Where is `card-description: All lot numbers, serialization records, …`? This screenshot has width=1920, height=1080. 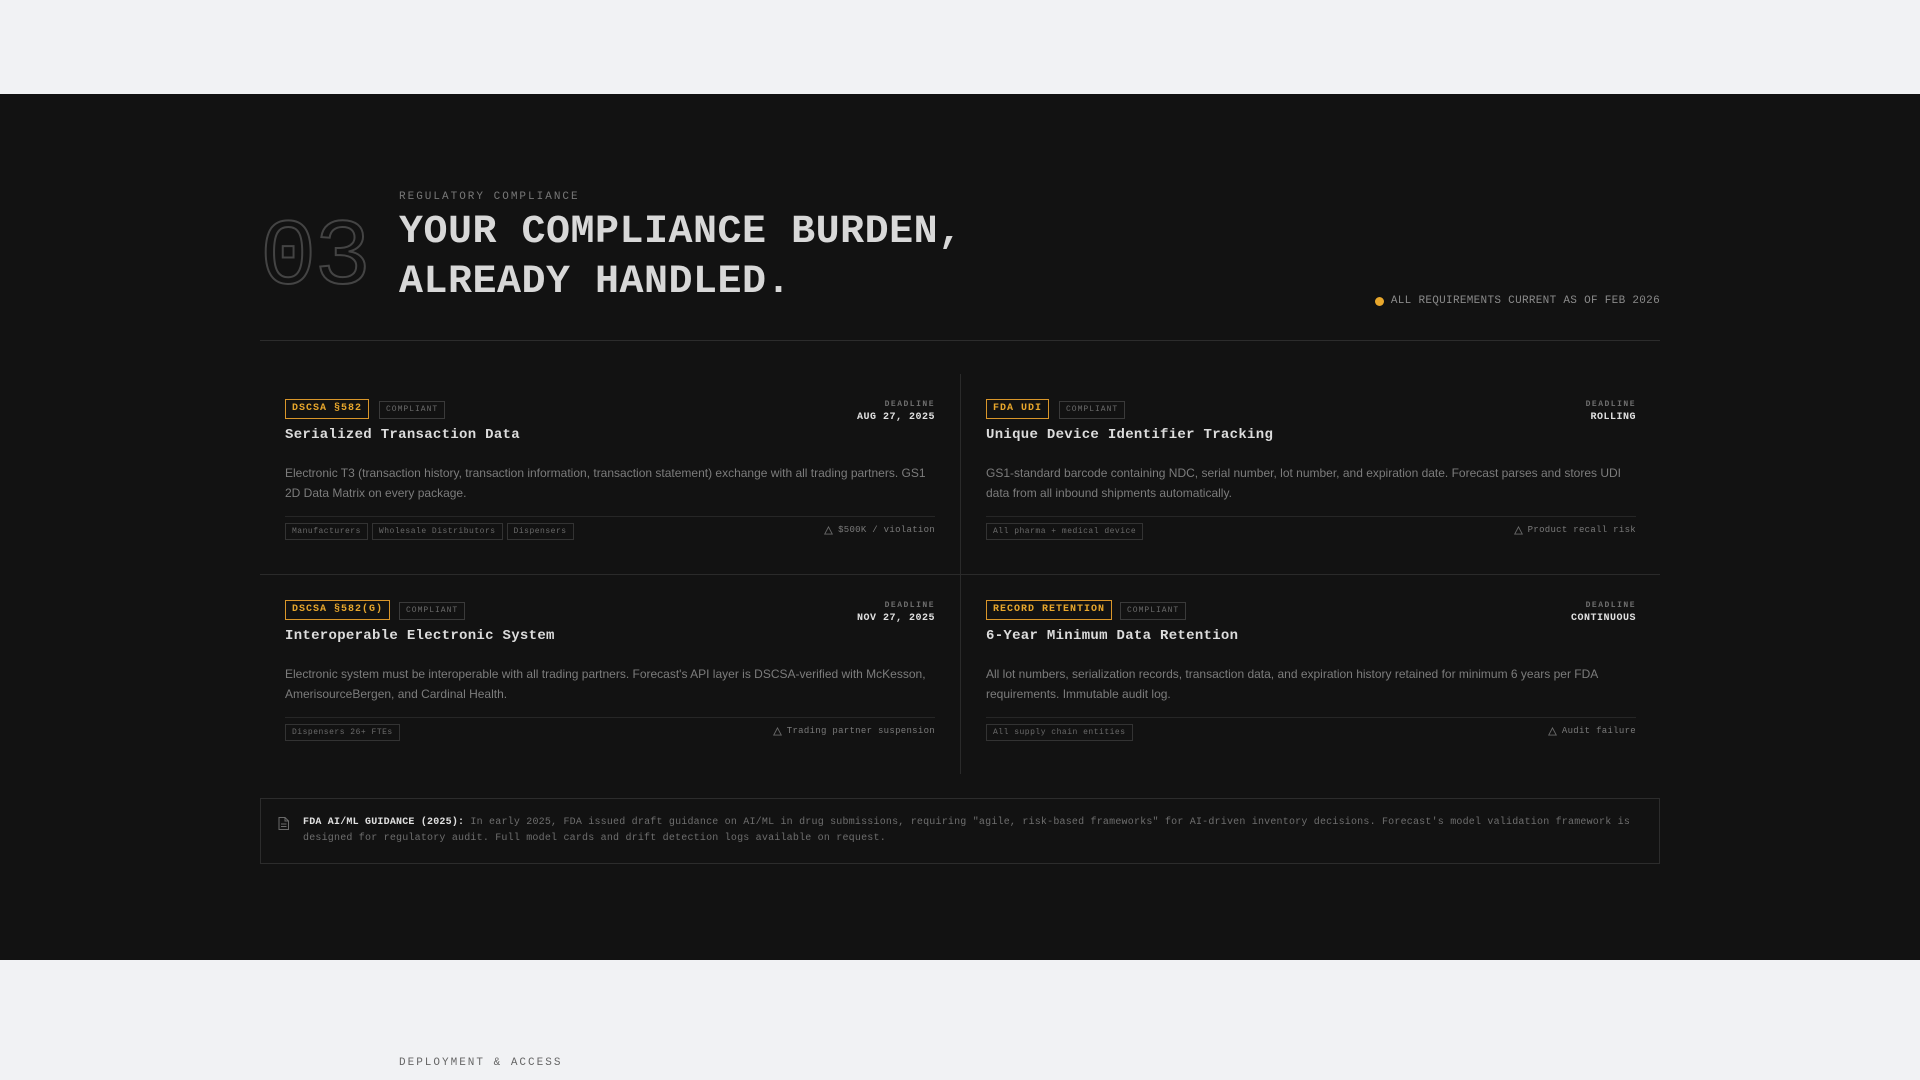 card-description: All lot numbers, serialization records, … is located at coordinates (1292, 684).